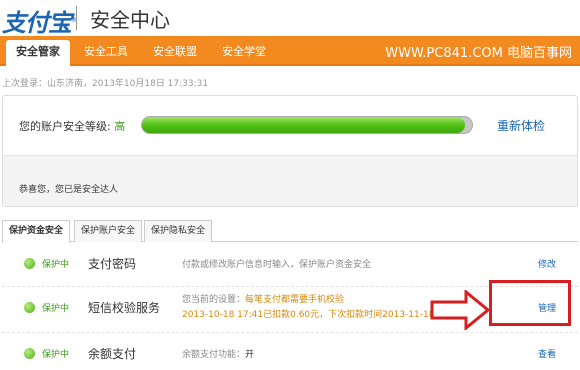 Image resolution: width=580 pixels, height=370 pixels. Describe the element at coordinates (290, 51) in the screenshot. I see `main-nav: 安全管家 安全工具 安全联盟 安全学堂 WWW.PC841.COM 电脑百事网` at that location.